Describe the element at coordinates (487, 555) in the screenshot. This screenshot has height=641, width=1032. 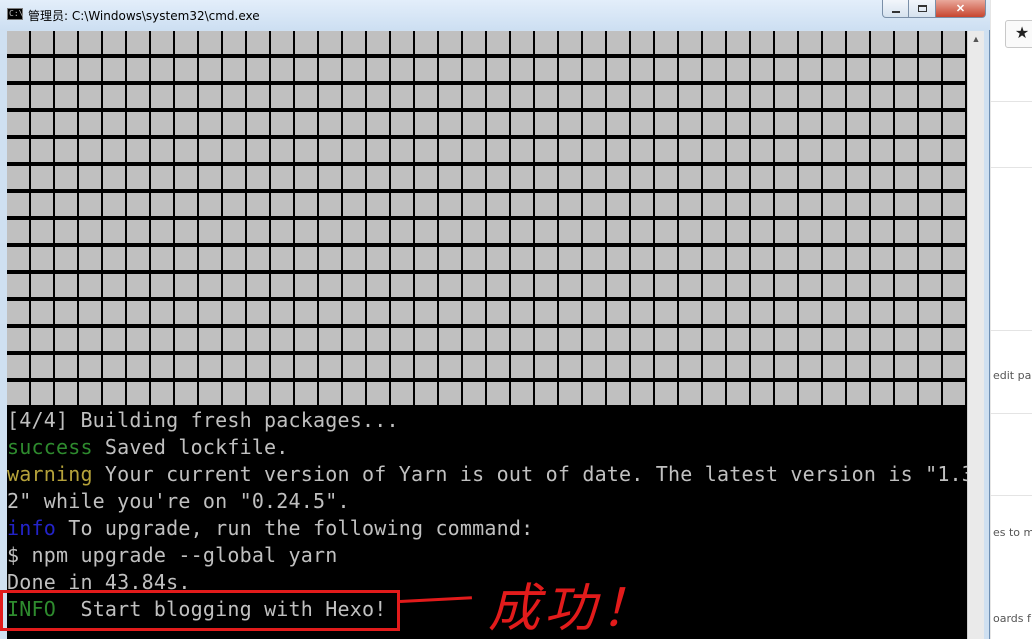
I see `console-line: $ npm upgrade --global yarn` at that location.